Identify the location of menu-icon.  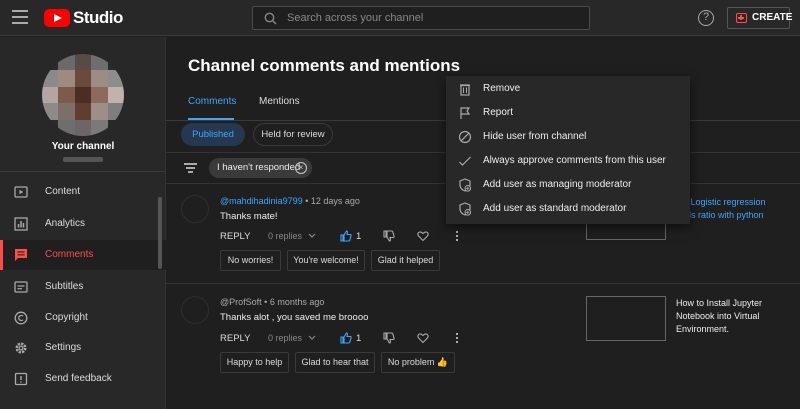
(20, 17).